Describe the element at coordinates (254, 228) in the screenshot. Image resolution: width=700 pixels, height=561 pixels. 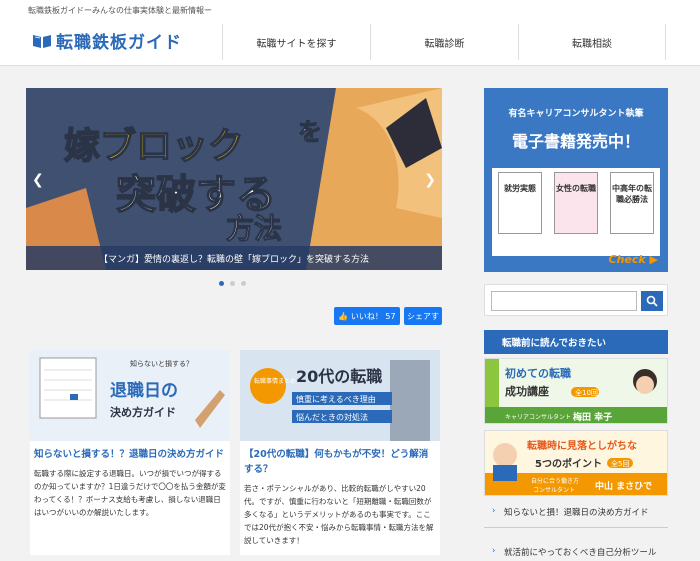
I see `slide-headline-3: 方法` at that location.